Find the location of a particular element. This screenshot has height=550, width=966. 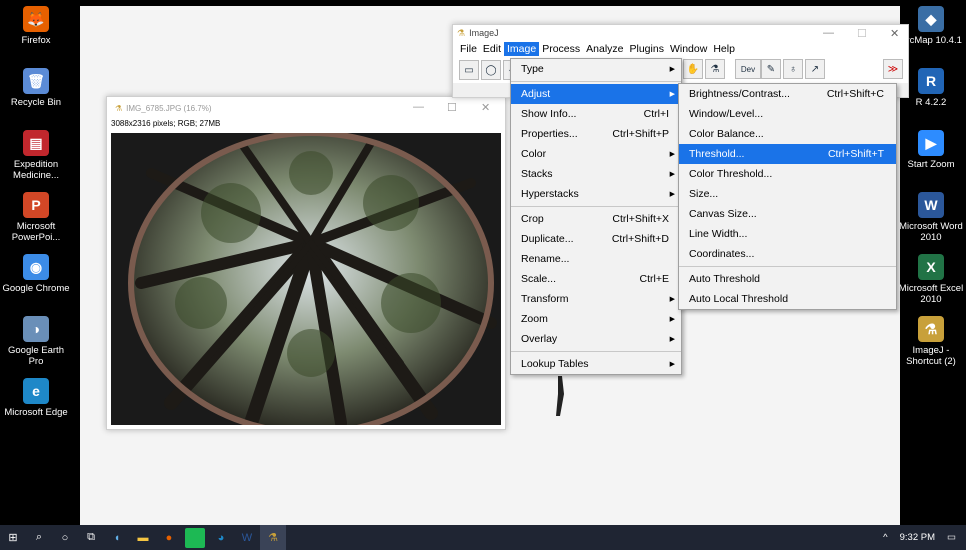

brush-tool-icon: ✎ is located at coordinates (771, 69).